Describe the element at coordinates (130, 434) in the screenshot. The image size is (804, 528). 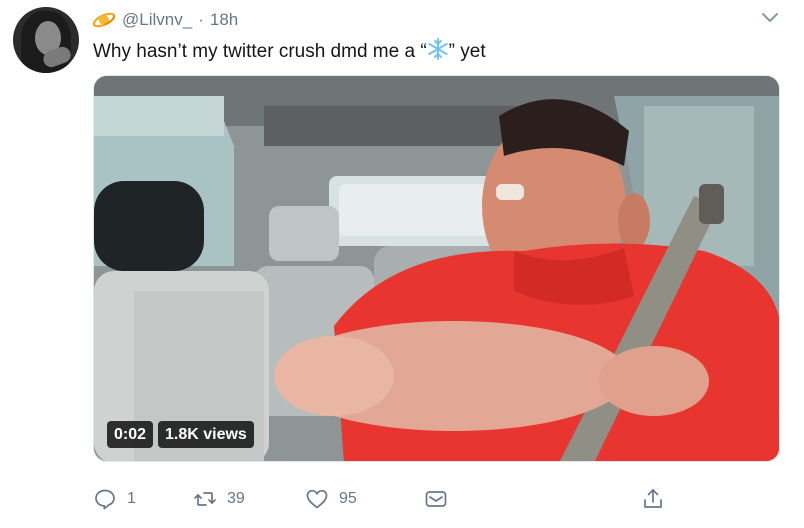
I see `video-duration-badge: 0:02` at that location.